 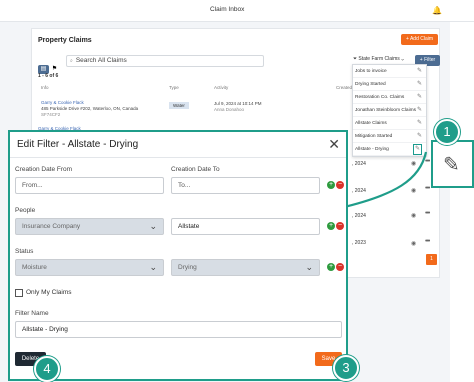 I want to click on zoomed-pencil-box: ✎, so click(x=452, y=164).